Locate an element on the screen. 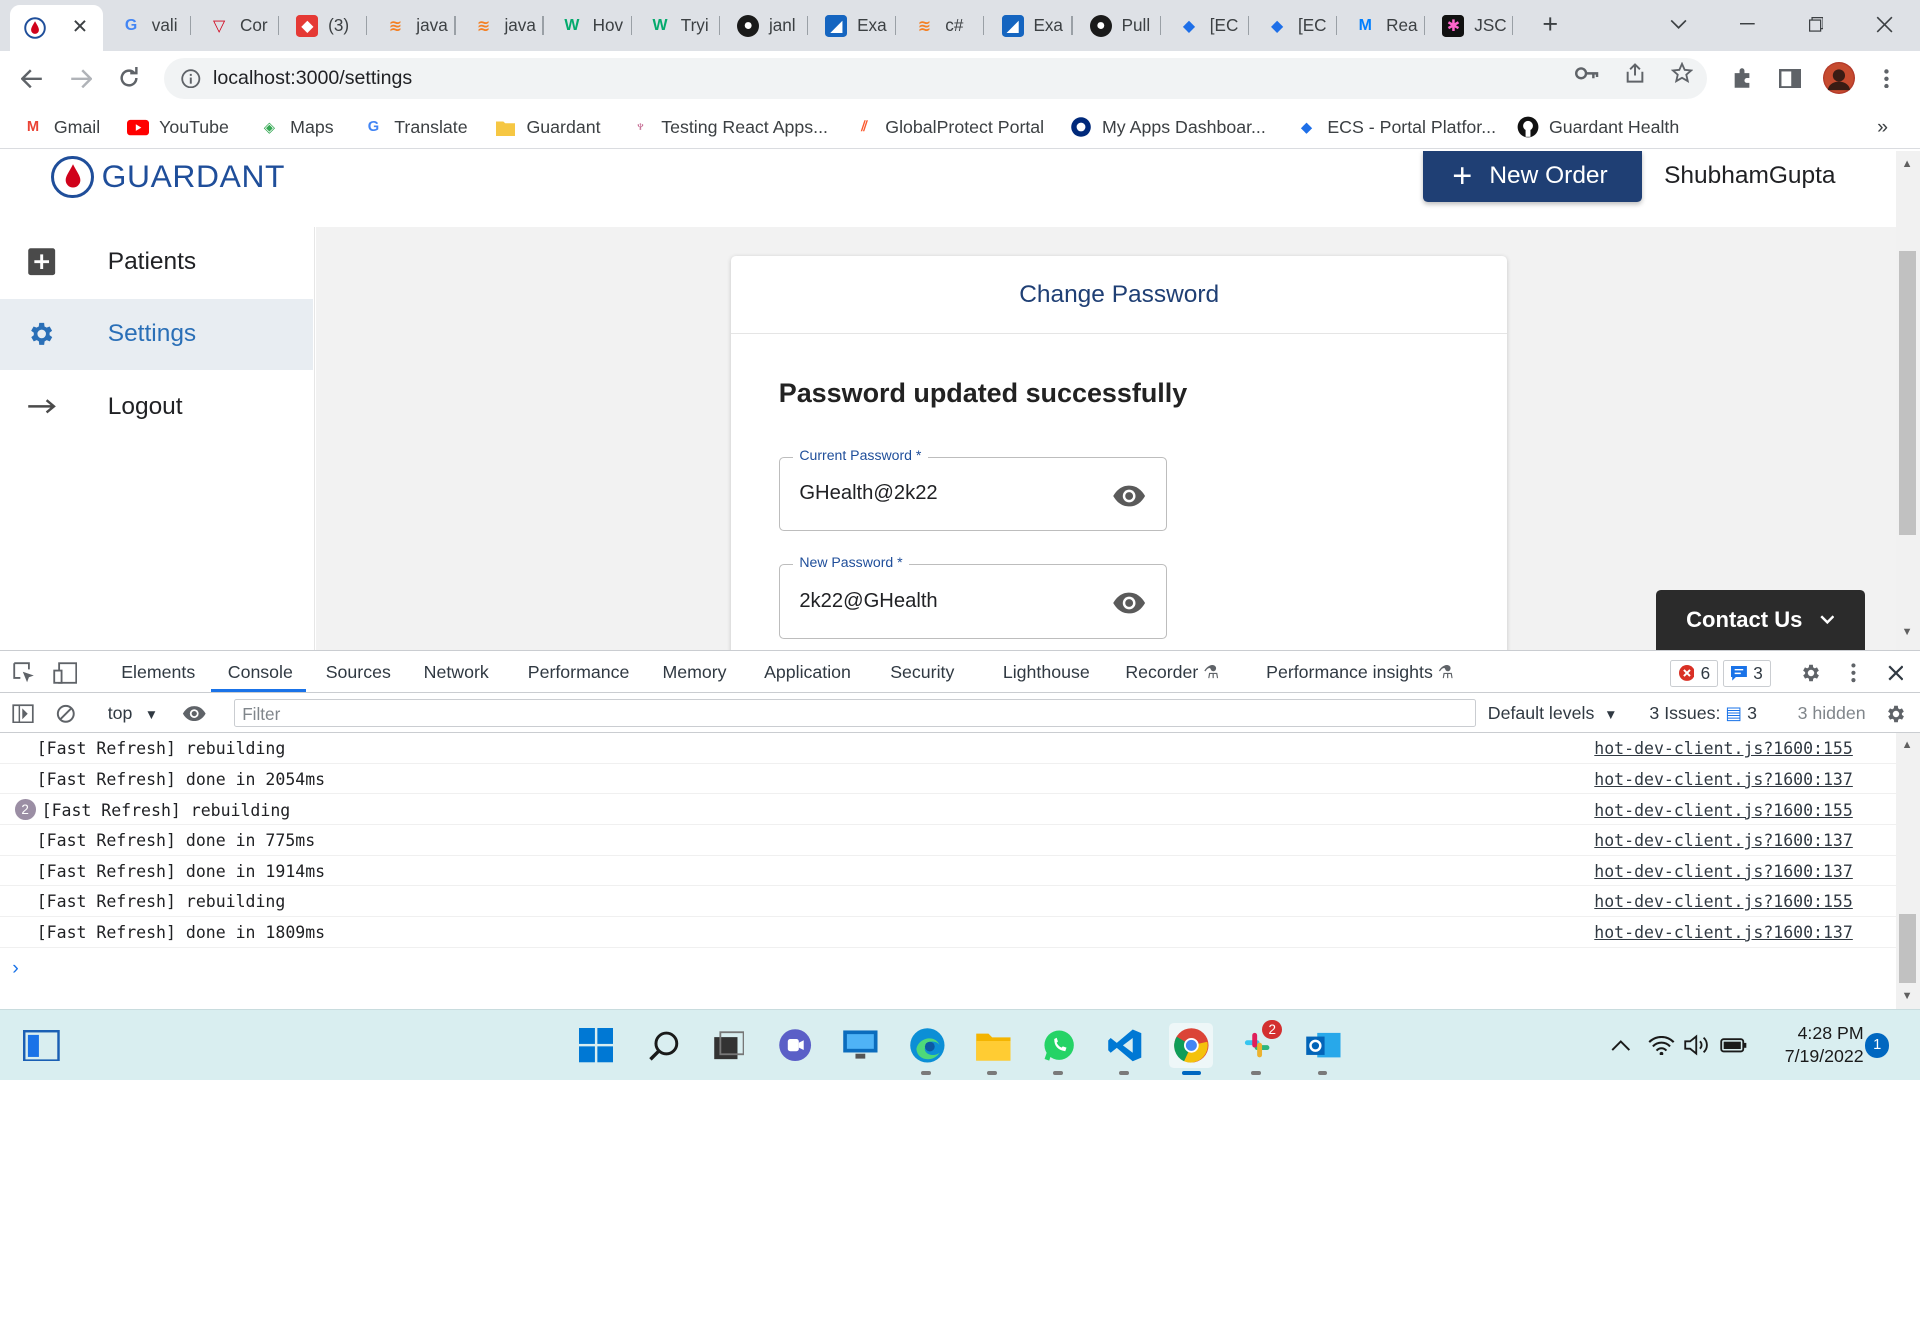  new-order-button: + New Order is located at coordinates (1532, 176).